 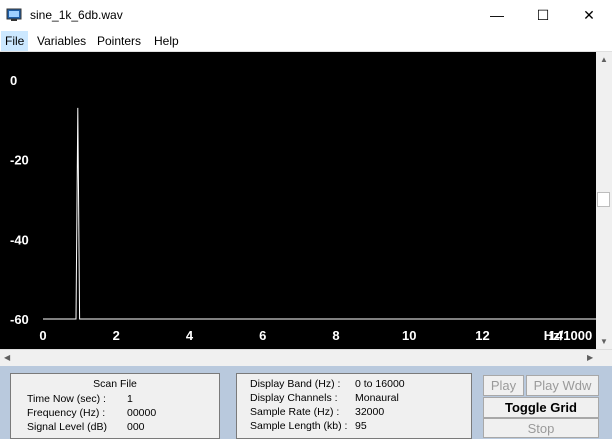 I want to click on time-now-value: 1, so click(x=130, y=399).